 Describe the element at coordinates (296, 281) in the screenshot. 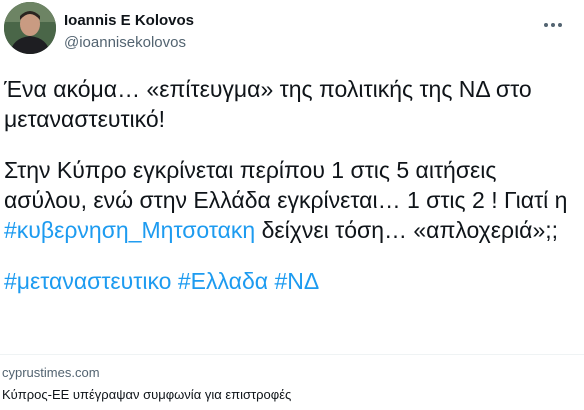

I see `hashtag-link-nd: #ΝΔ` at that location.